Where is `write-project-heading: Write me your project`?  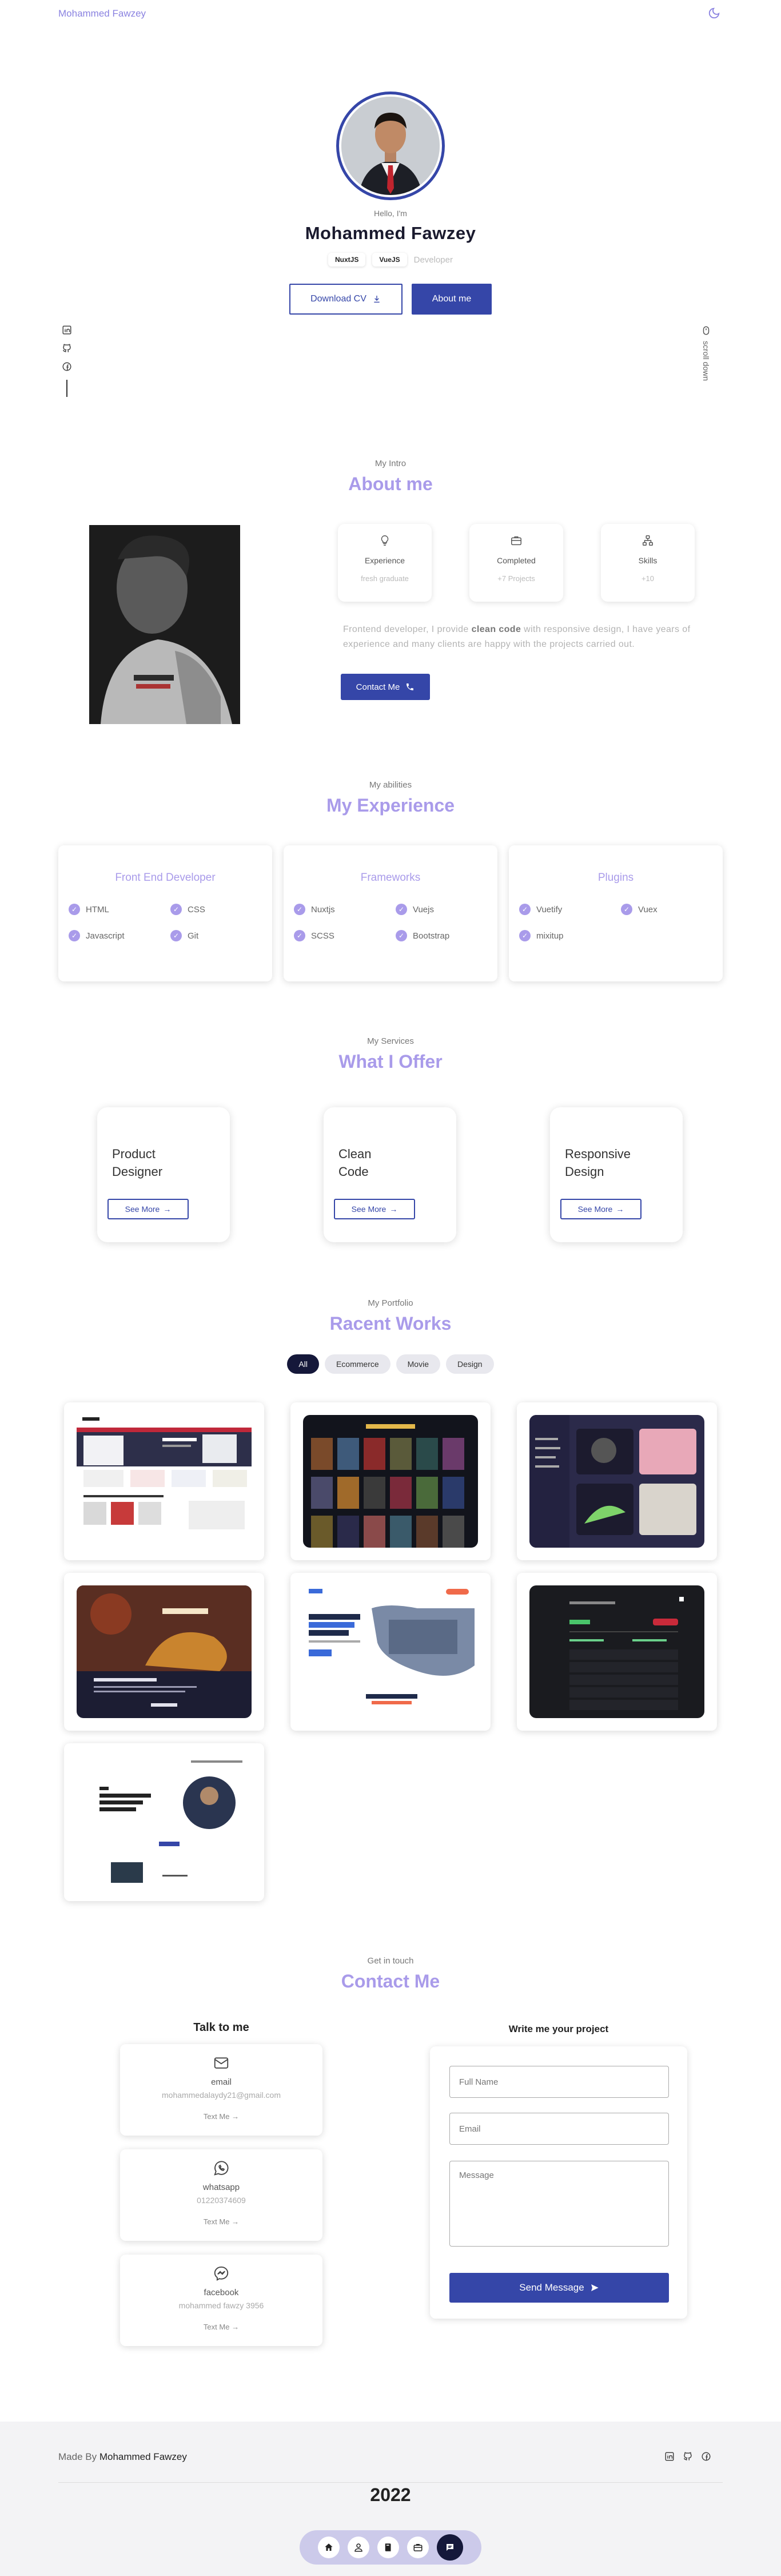 write-project-heading: Write me your project is located at coordinates (558, 2029).